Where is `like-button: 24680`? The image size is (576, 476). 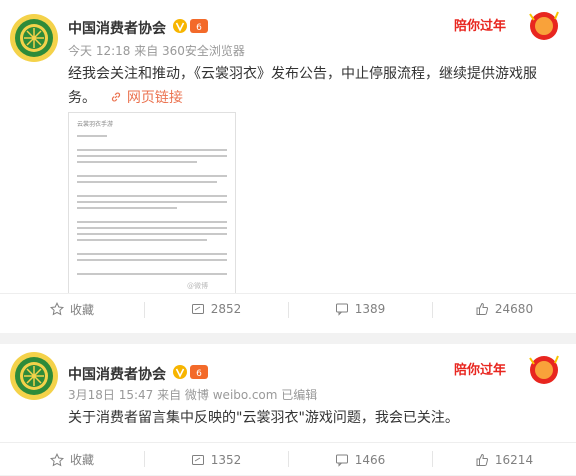 like-button: 24680 is located at coordinates (504, 309).